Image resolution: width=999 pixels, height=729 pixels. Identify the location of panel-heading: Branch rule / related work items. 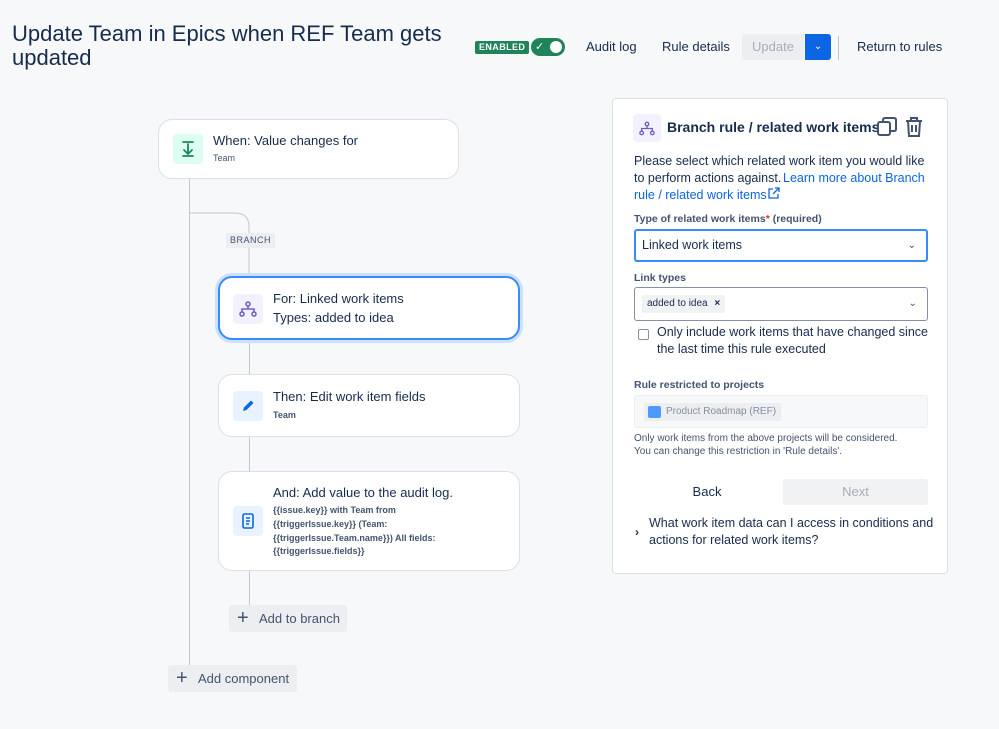
(773, 127).